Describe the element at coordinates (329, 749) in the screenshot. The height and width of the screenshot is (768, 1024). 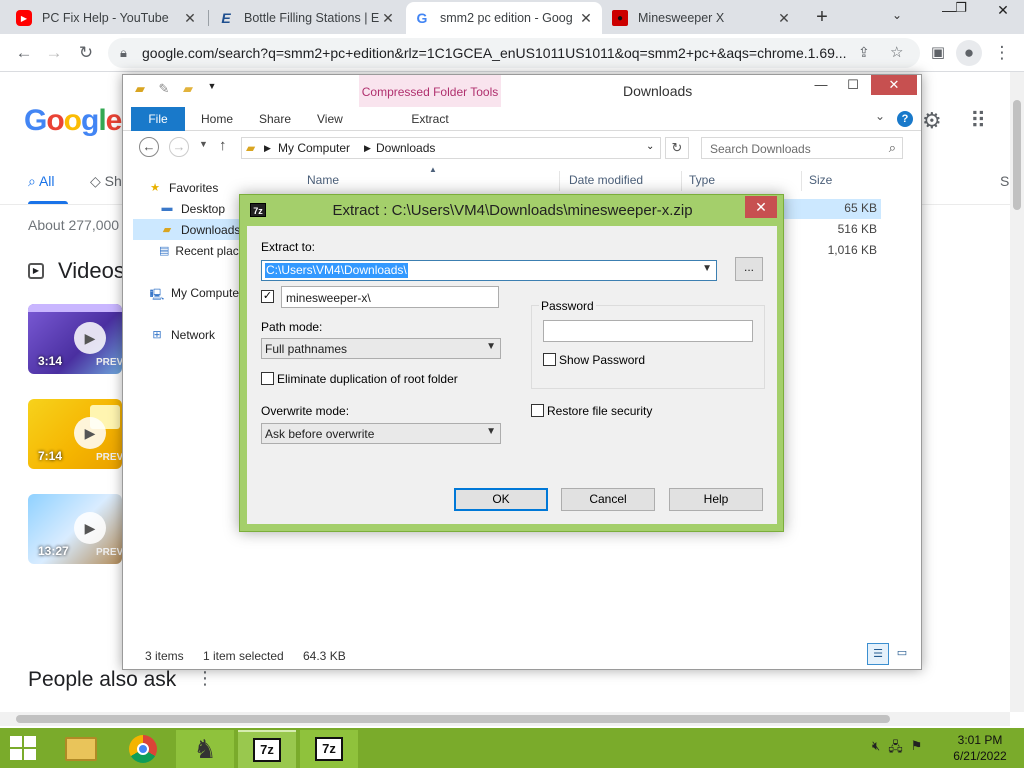
I see `taskbar-7zip-window-2: 7z` at that location.